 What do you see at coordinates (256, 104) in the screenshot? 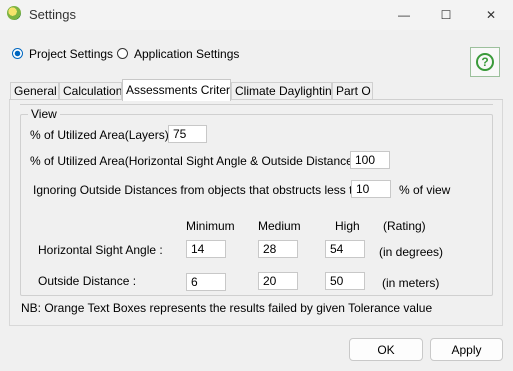
I see `previous-group-edge` at bounding box center [256, 104].